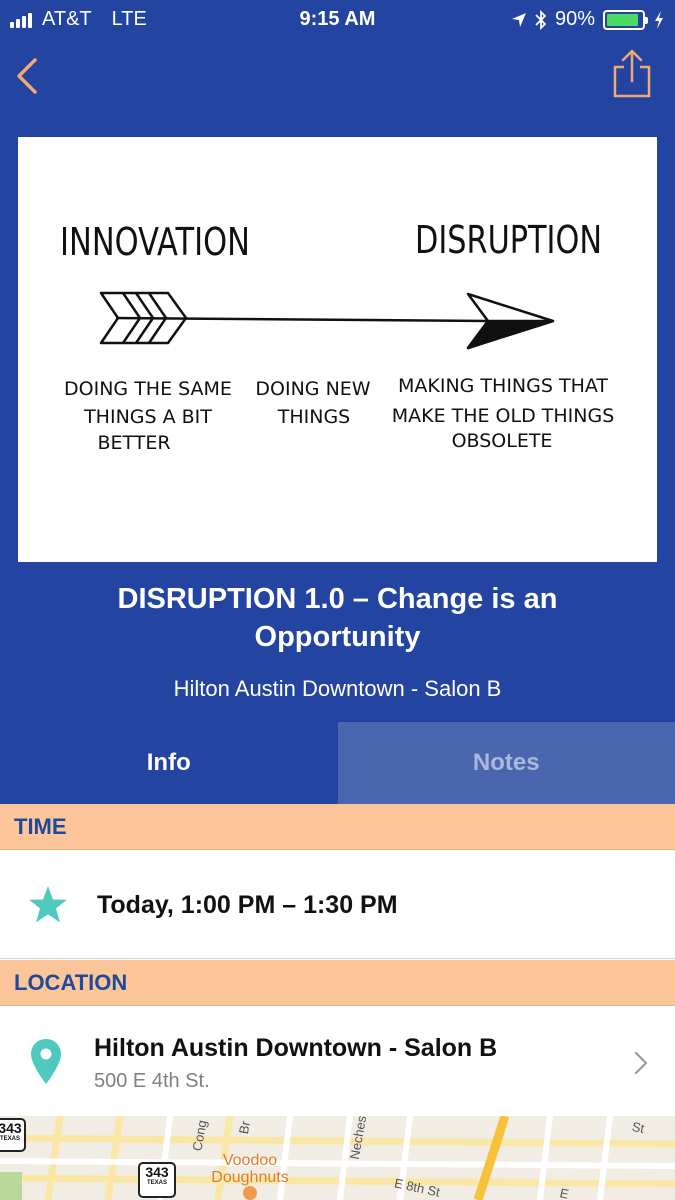 Image resolution: width=675 pixels, height=1200 pixels. I want to click on caption-3-line-3: OBSOLETE, so click(502, 441).